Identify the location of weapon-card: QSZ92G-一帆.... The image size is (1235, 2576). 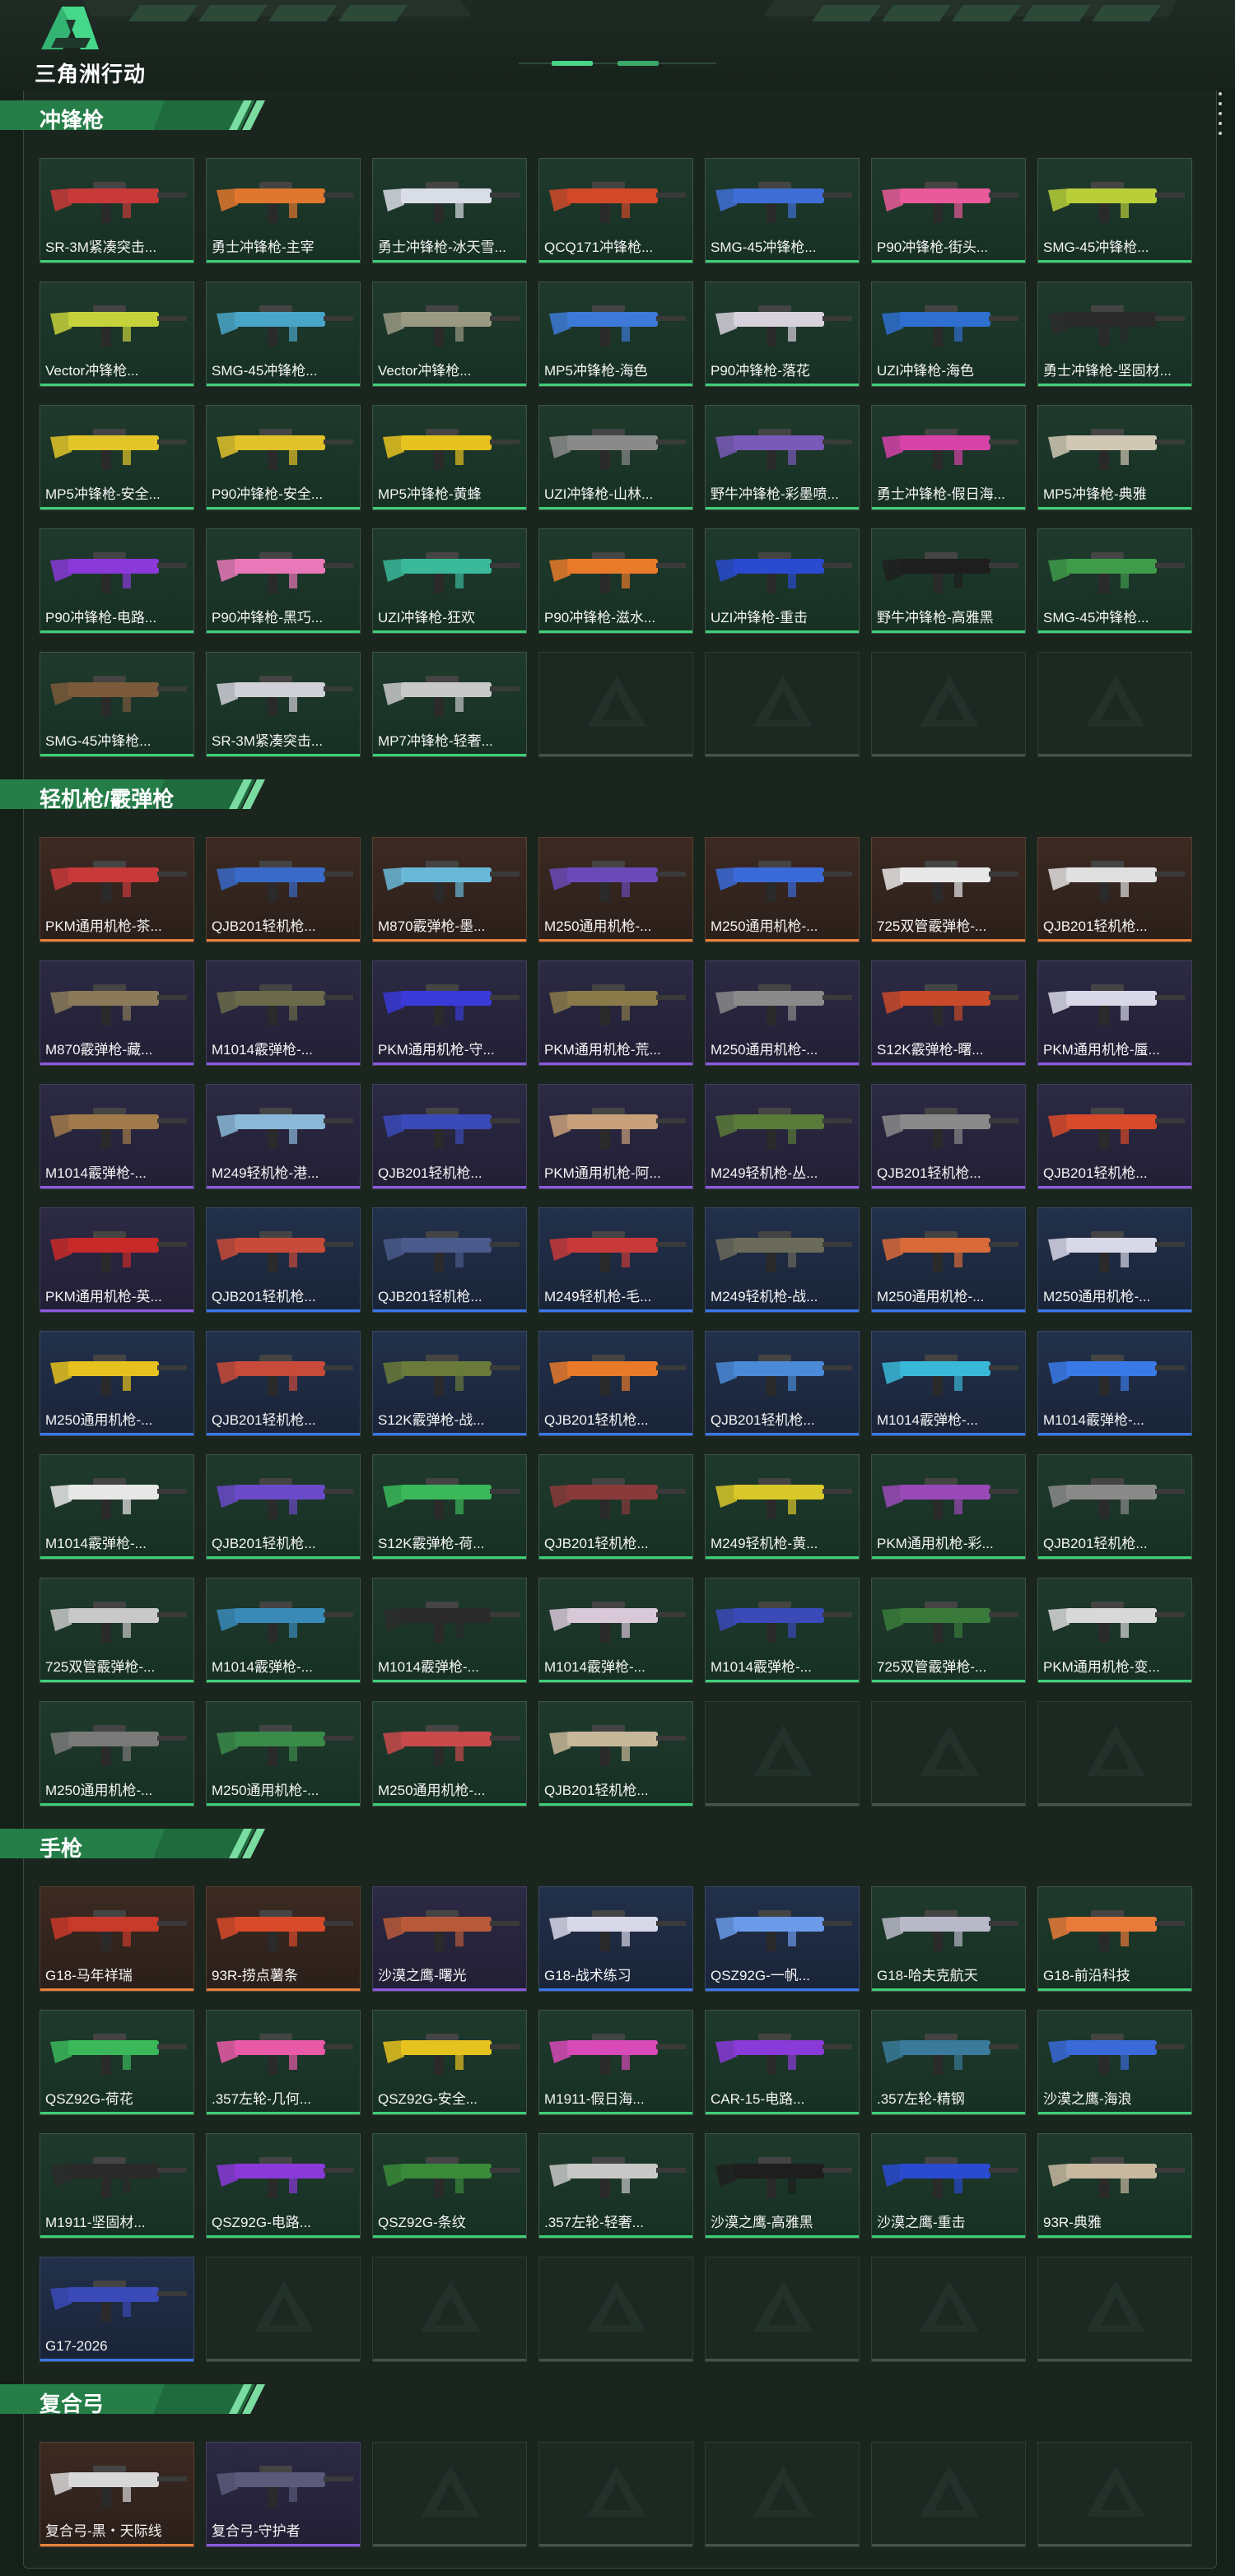
(782, 1939).